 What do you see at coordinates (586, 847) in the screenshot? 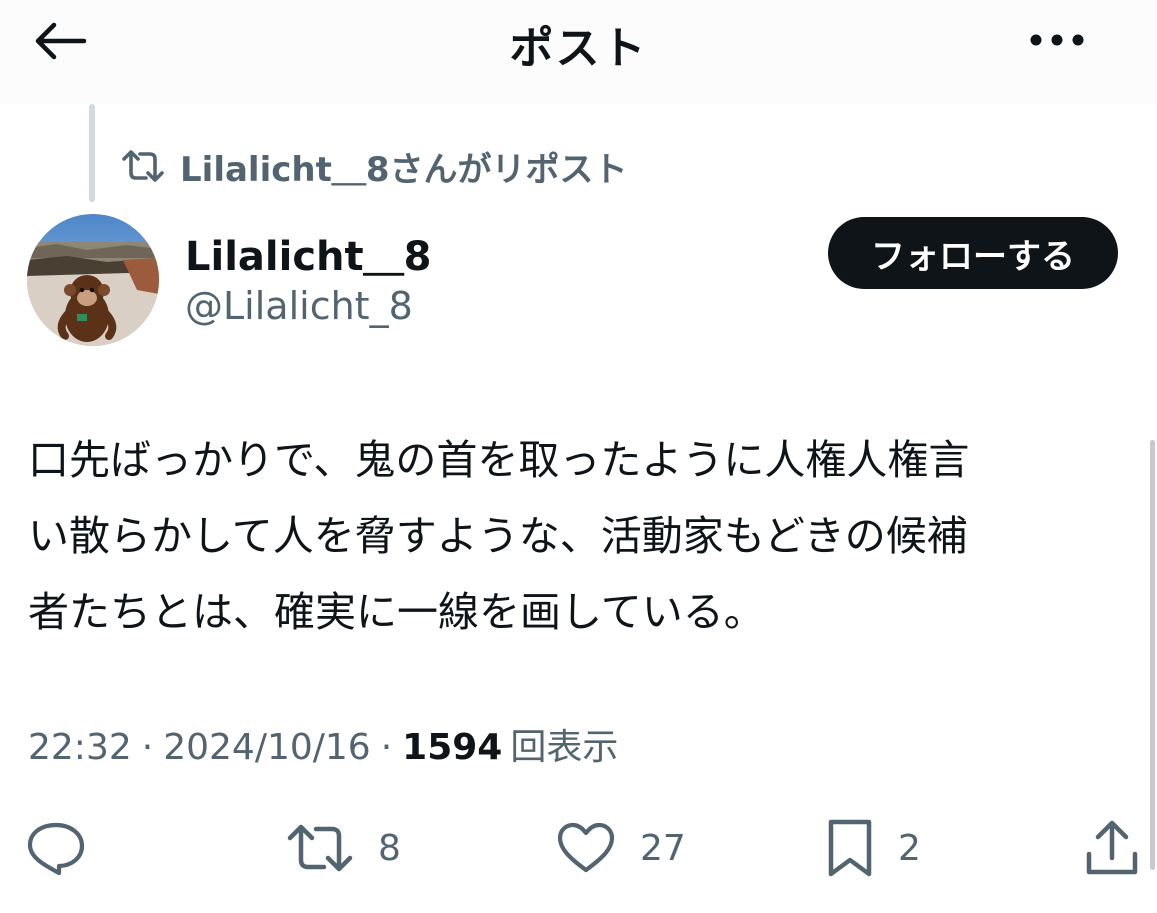
I see `heart-icon` at bounding box center [586, 847].